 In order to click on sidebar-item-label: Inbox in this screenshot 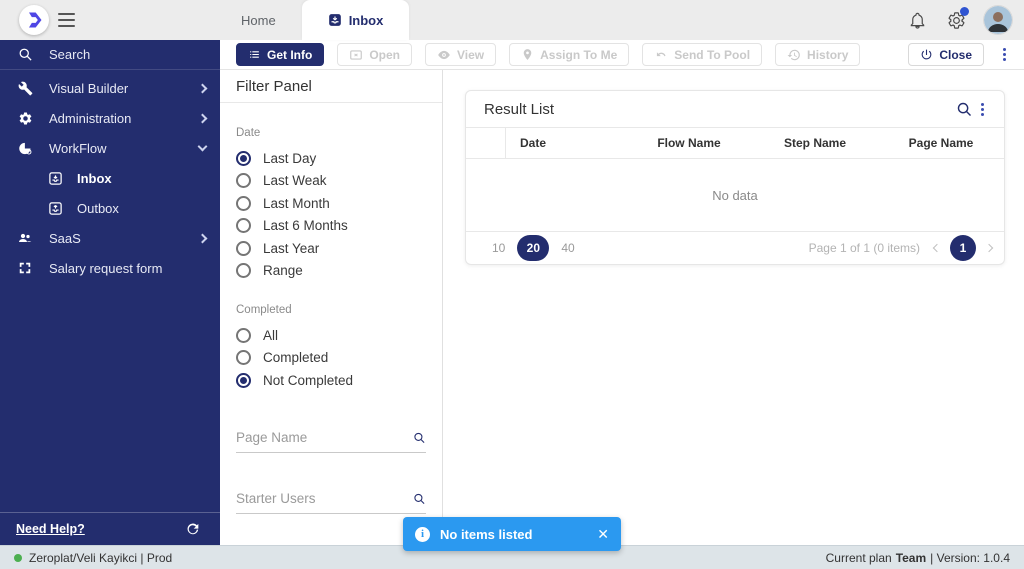, I will do `click(94, 178)`.